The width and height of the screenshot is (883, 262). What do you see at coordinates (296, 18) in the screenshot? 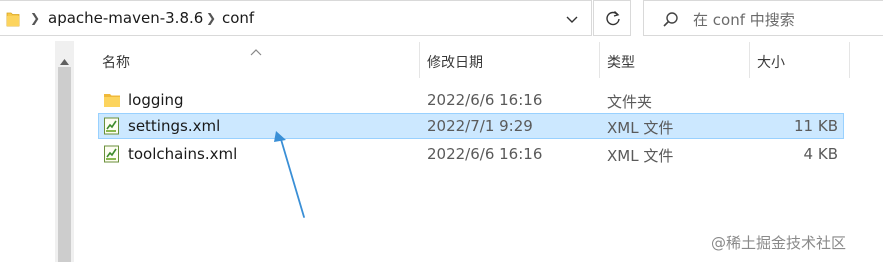
I see `address-bar: ❯ apache-maven-3.8.6 ❯ conf` at bounding box center [296, 18].